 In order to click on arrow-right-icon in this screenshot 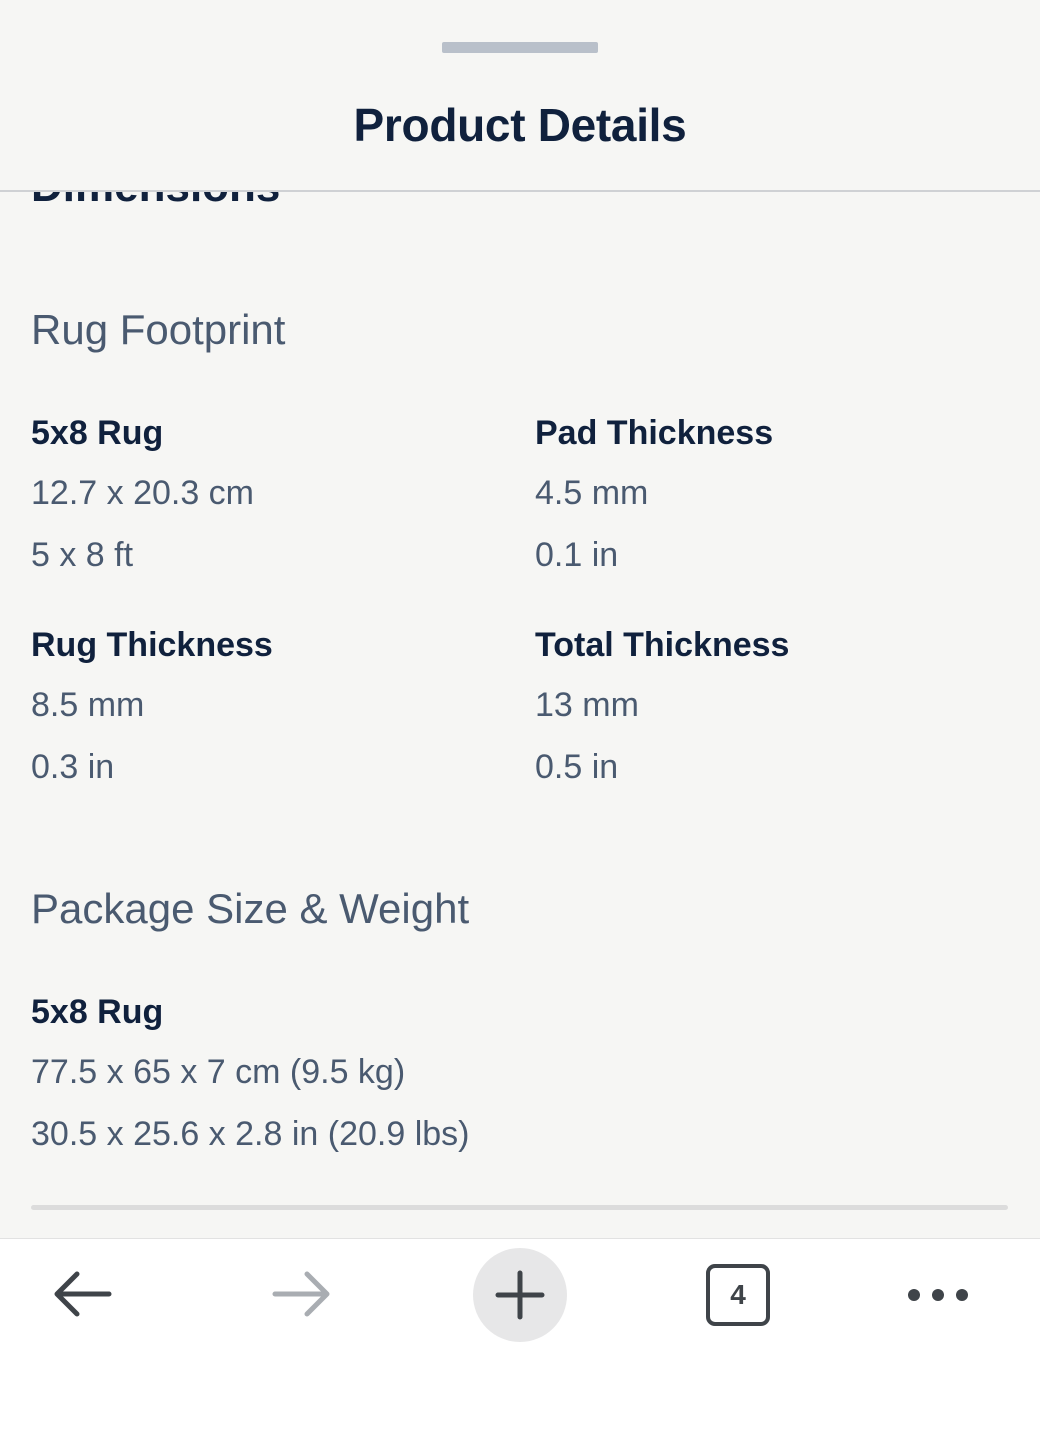, I will do `click(301, 1294)`.